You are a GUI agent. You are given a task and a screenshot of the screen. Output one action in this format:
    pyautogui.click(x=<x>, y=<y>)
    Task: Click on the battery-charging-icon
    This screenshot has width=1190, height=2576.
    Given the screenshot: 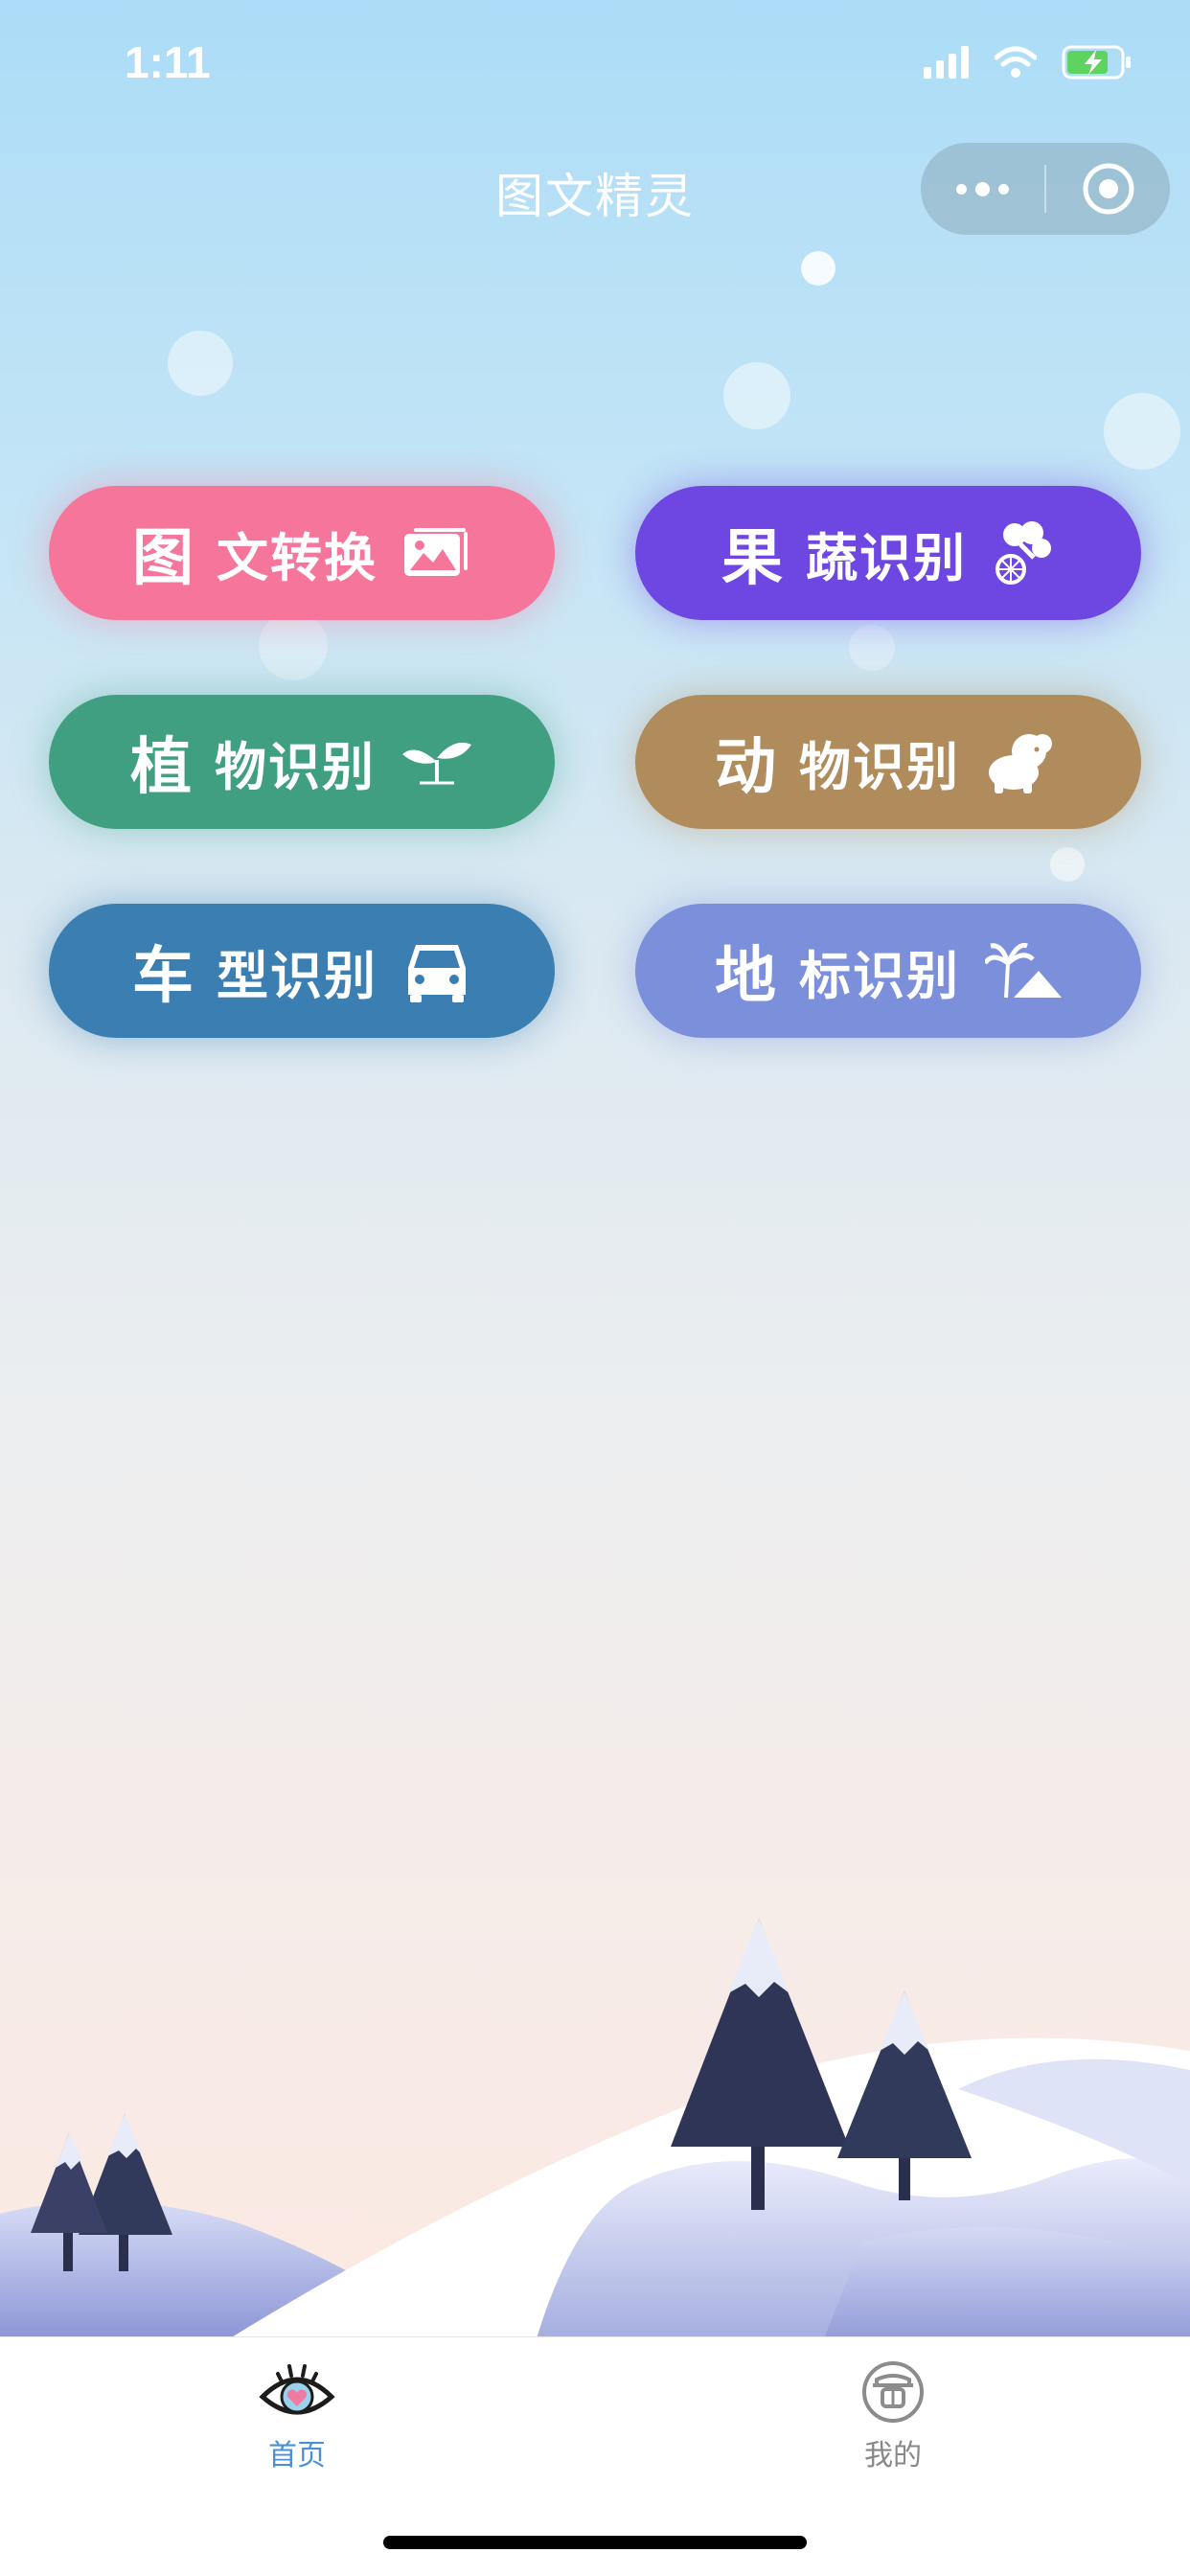 What is the action you would take?
    pyautogui.click(x=1098, y=64)
    